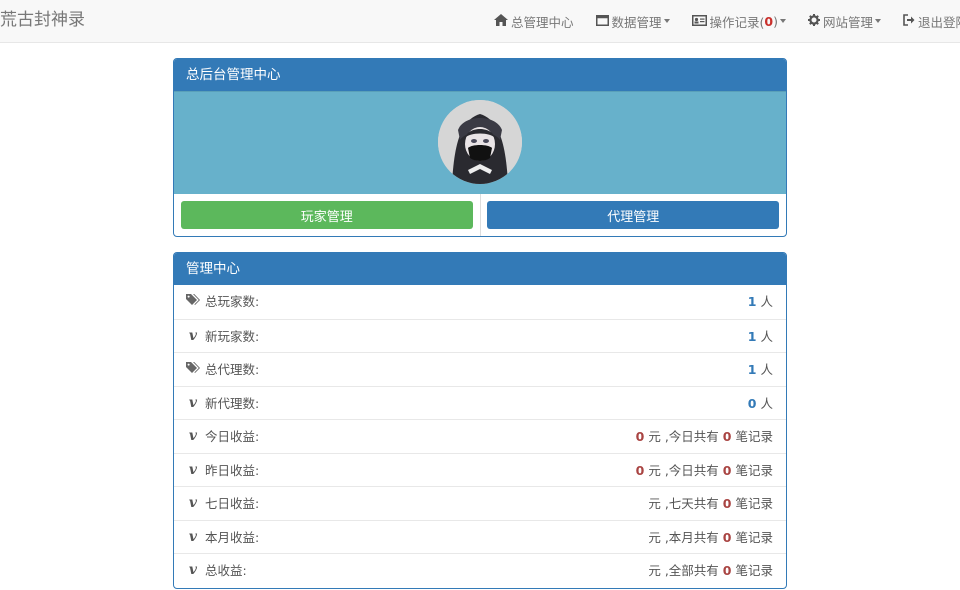 The width and height of the screenshot is (960, 590). What do you see at coordinates (480, 469) in the screenshot?
I see `list-item: v 昨日收益: 0 元 ,今日共有 0 笔记录` at bounding box center [480, 469].